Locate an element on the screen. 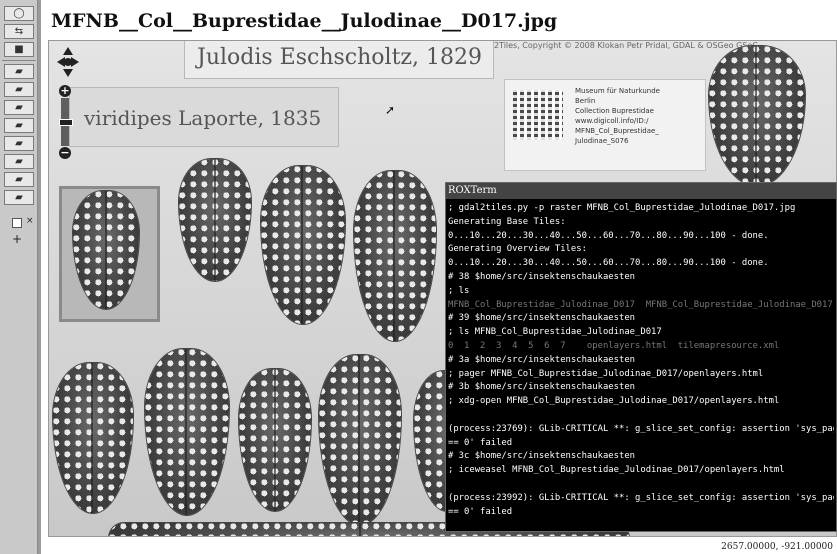 The image size is (837, 554). species-label: viridipes Laporte, 1835 is located at coordinates (204, 117).